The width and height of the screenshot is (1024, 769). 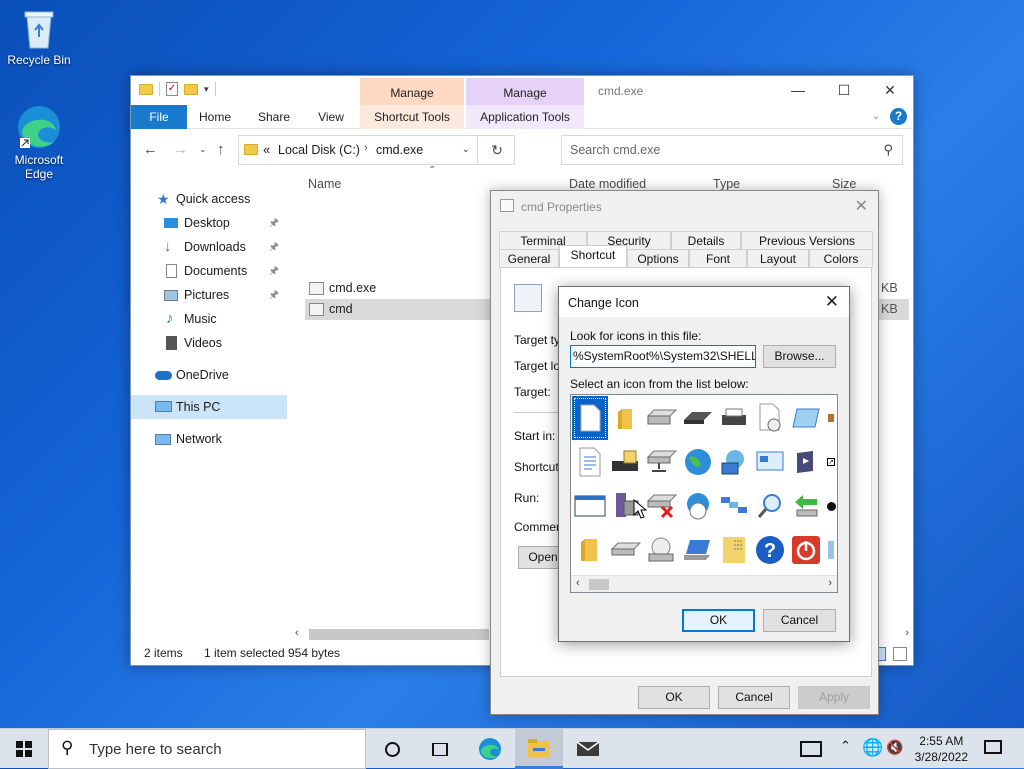 I want to click on icon-option-power, so click(x=806, y=550).